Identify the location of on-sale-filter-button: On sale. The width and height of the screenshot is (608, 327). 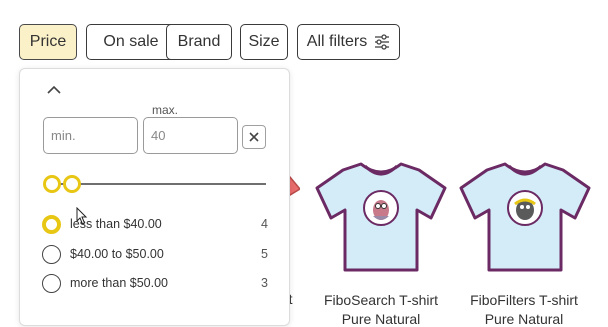
(131, 42).